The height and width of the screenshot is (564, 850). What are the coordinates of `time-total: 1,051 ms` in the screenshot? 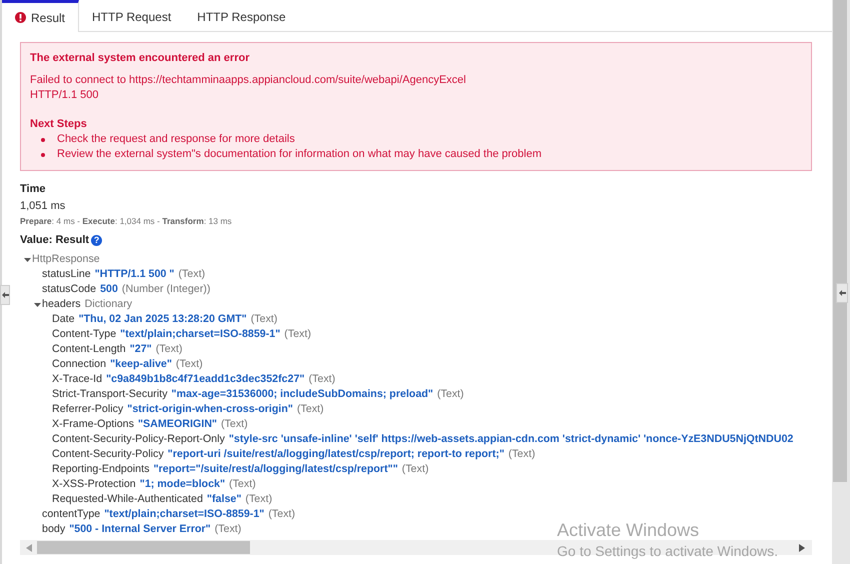 It's located at (43, 206).